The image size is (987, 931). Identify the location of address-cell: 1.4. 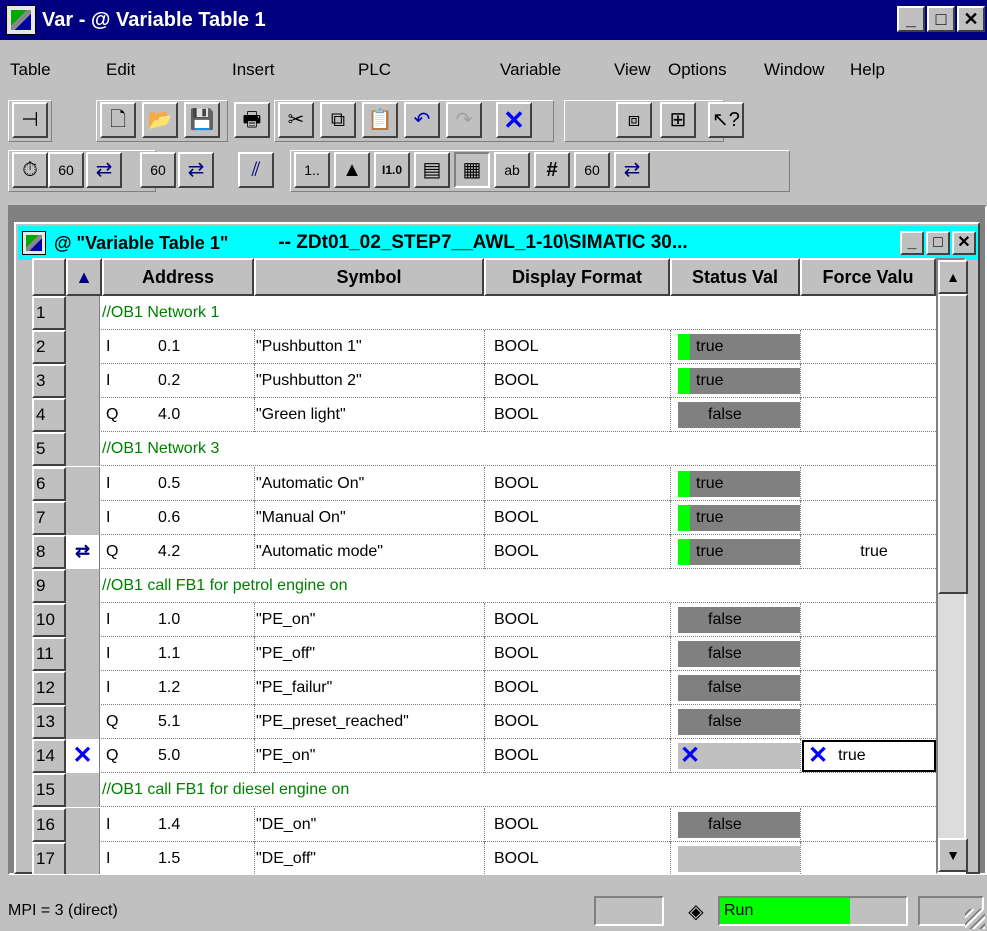
(198, 825).